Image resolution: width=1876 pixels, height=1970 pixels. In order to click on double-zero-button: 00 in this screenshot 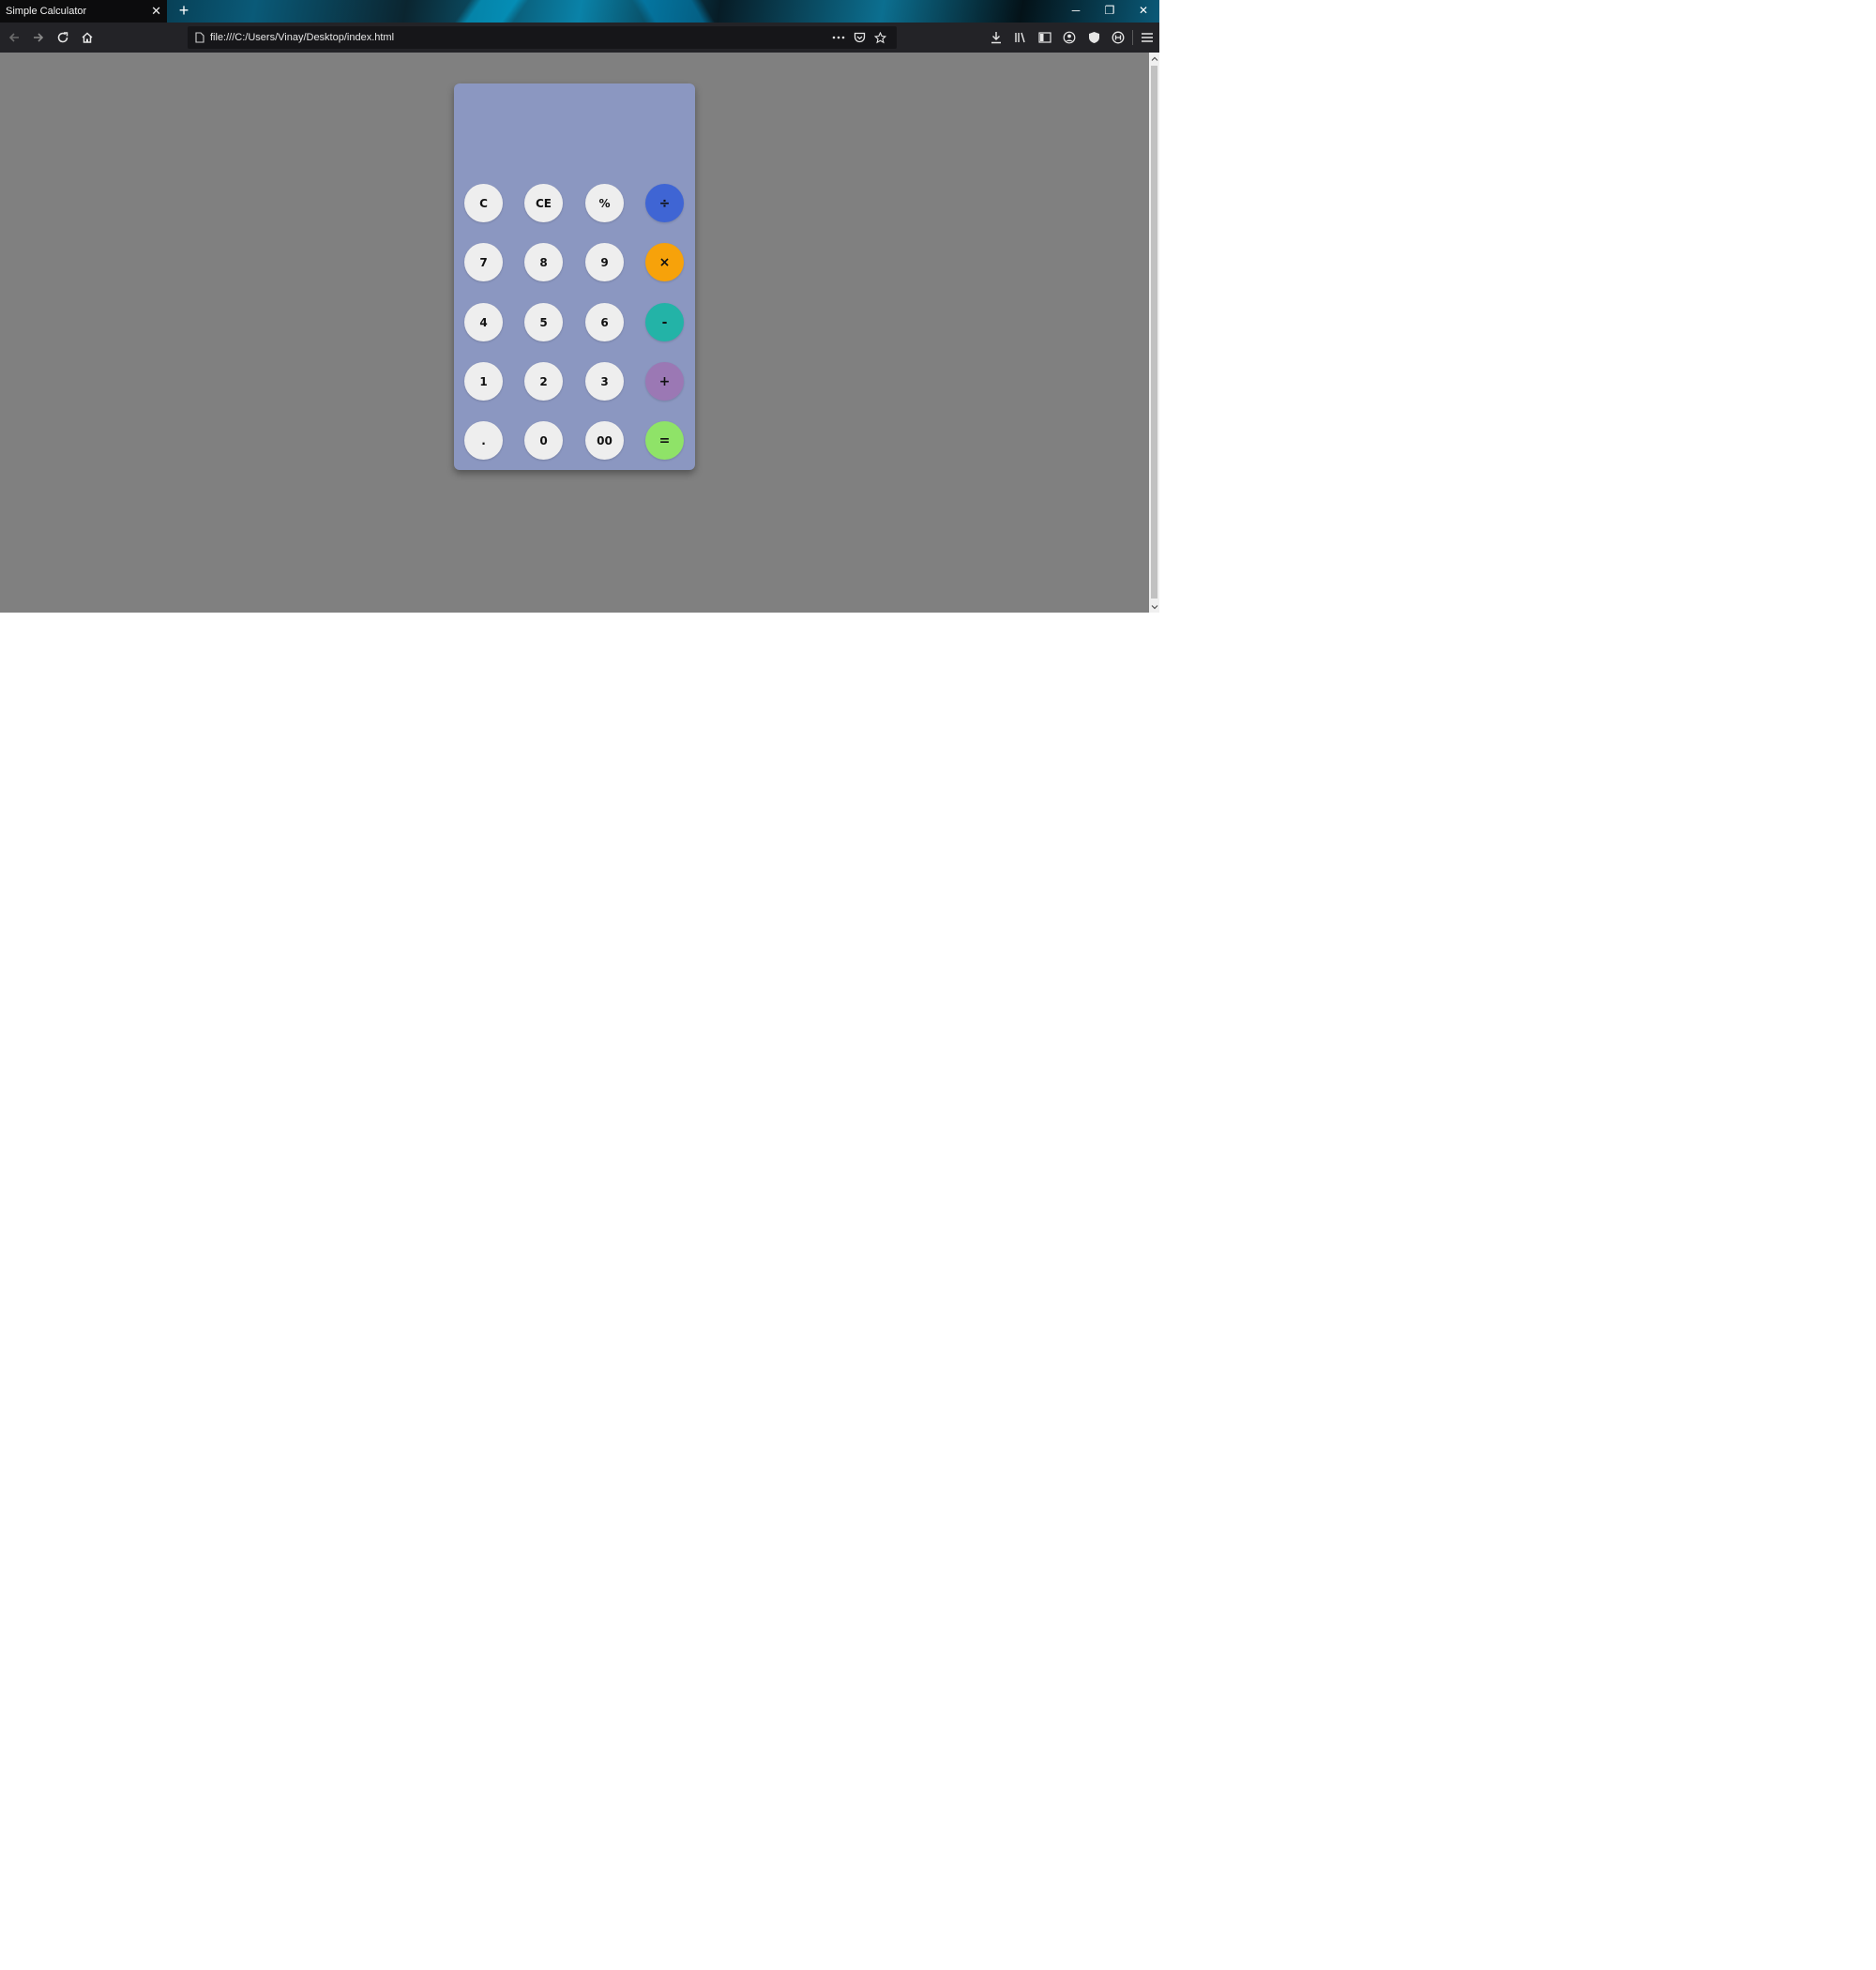, I will do `click(604, 440)`.